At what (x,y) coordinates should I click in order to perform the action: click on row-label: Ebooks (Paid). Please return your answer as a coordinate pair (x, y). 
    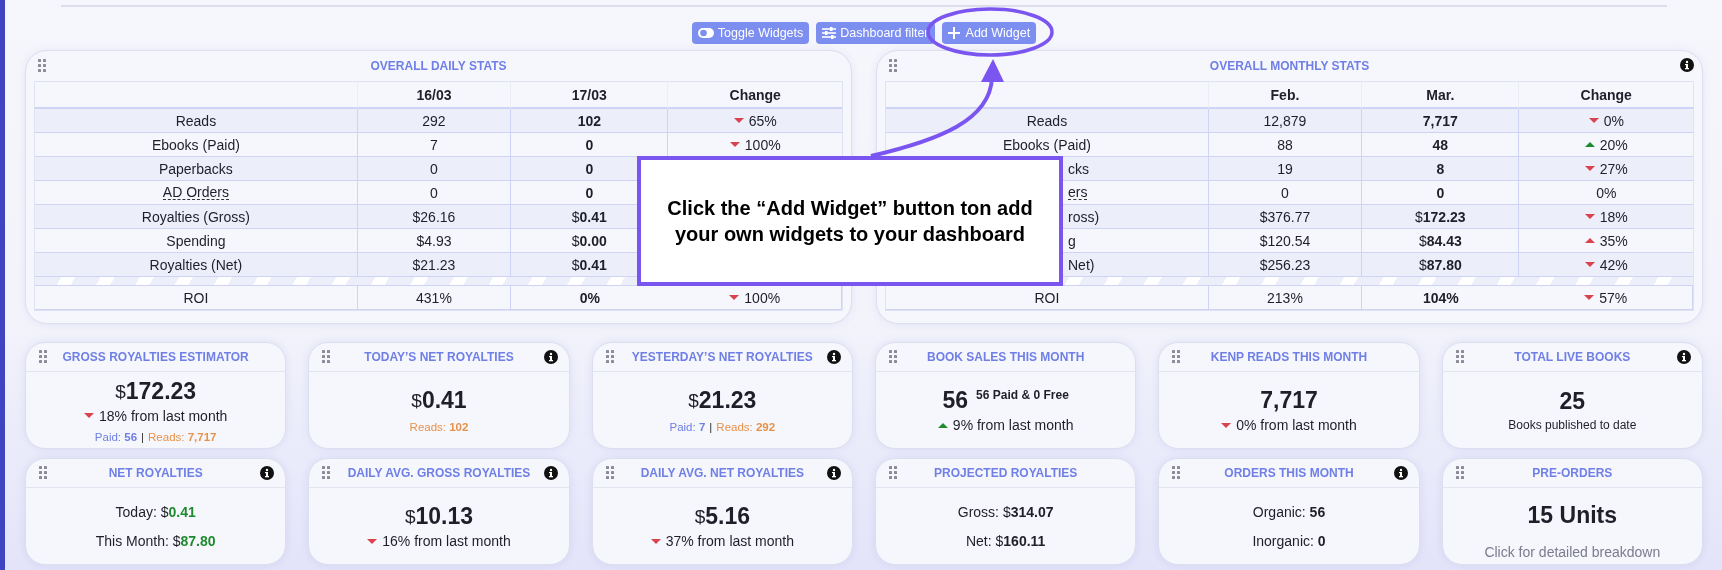
    Looking at the image, I should click on (1046, 144).